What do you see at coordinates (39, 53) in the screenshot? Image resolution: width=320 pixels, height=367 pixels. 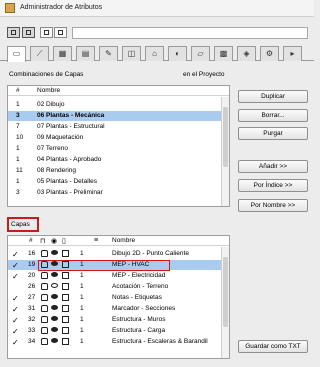 I see `tab-lines: ⟋` at bounding box center [39, 53].